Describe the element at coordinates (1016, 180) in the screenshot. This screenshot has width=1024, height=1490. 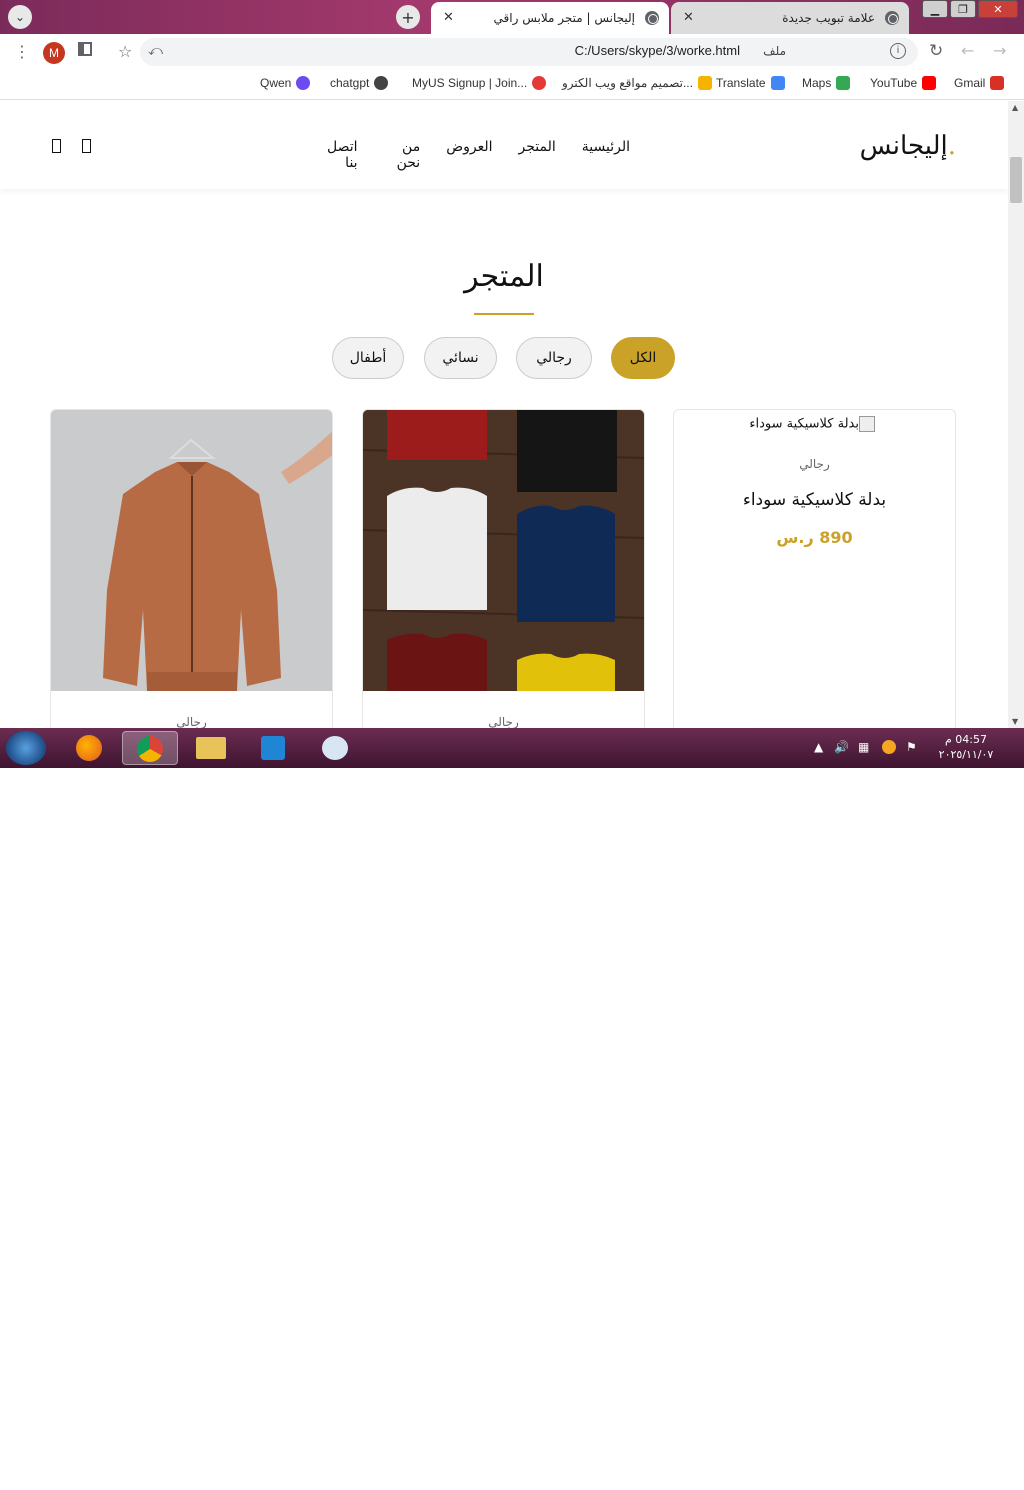
I see `scroll-thumb` at that location.